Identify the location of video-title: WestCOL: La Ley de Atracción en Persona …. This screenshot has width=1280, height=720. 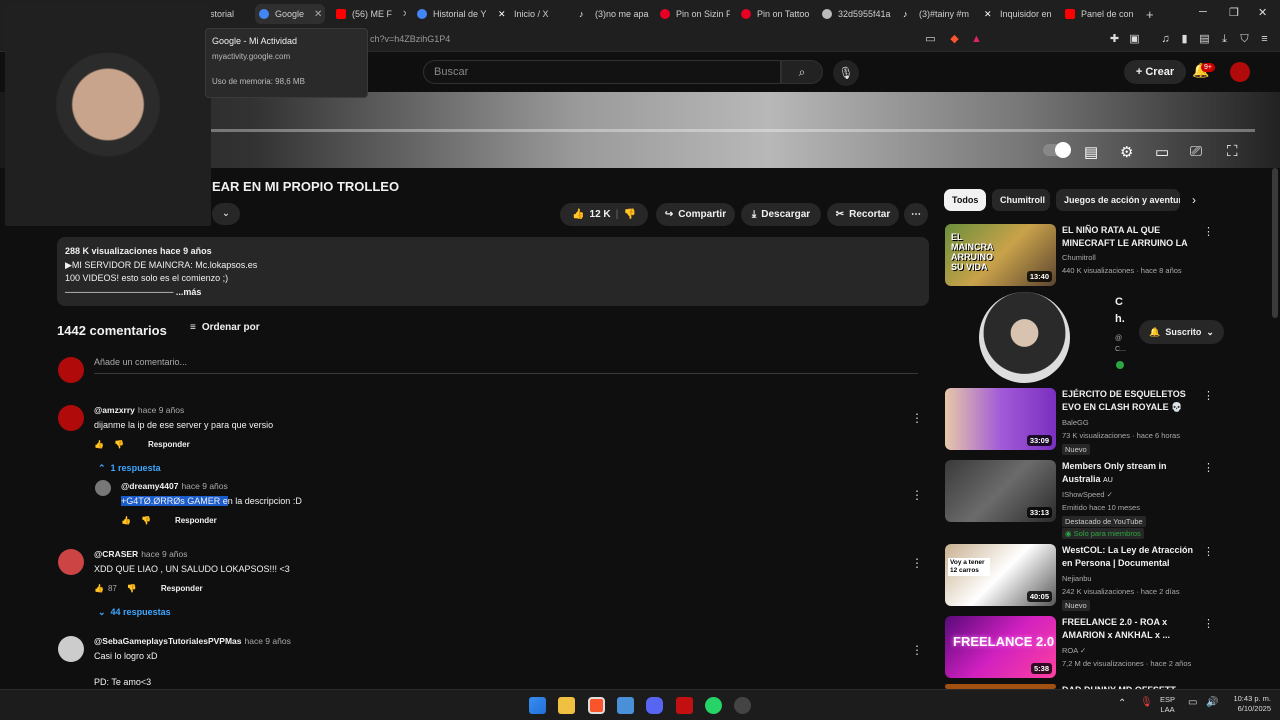
(1129, 557).